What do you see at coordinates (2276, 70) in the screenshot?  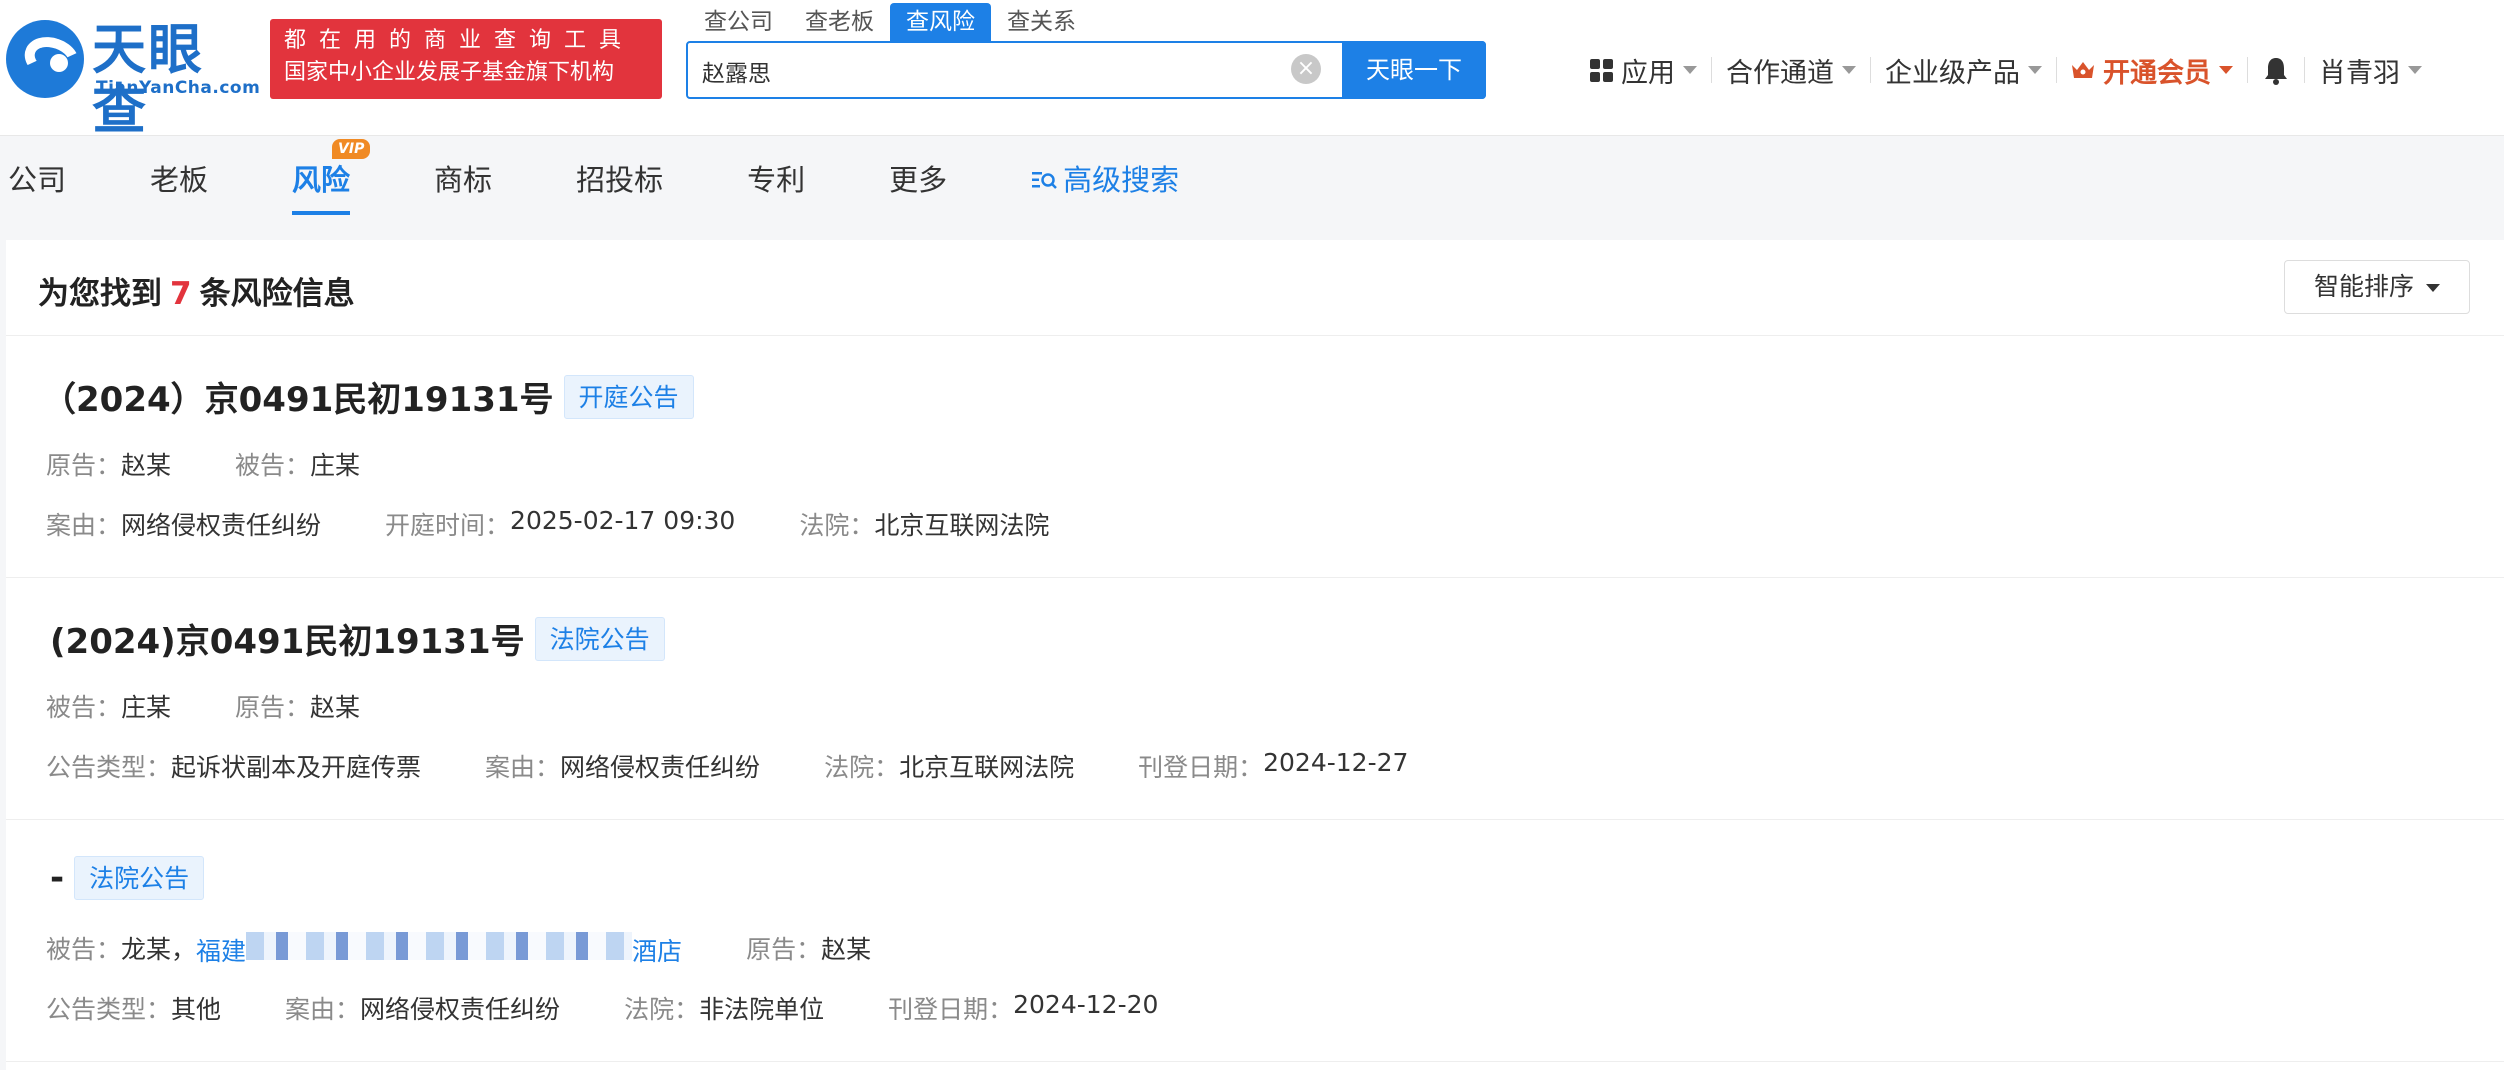 I see `nav-notifications` at bounding box center [2276, 70].